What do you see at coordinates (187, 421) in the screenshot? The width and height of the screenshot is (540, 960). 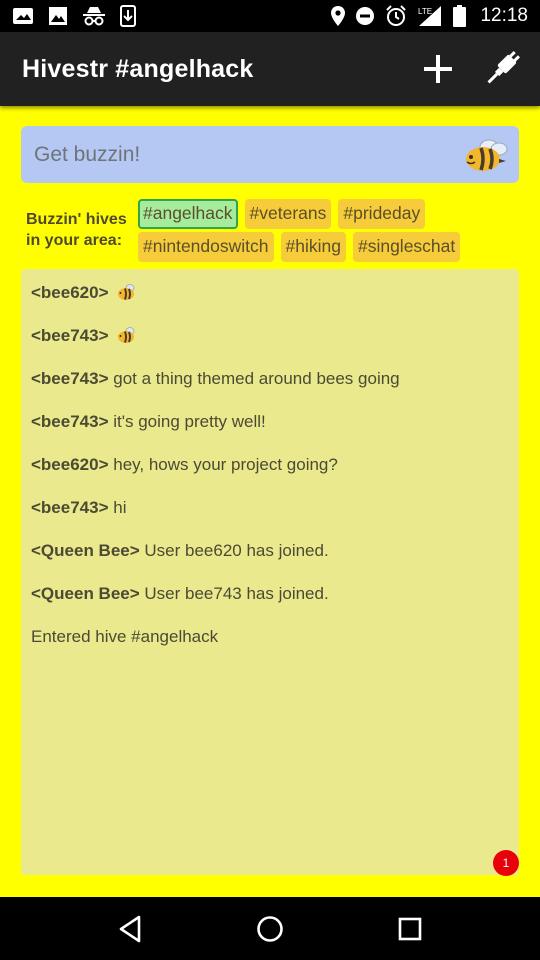 I see `message-text: it's going pretty well!` at bounding box center [187, 421].